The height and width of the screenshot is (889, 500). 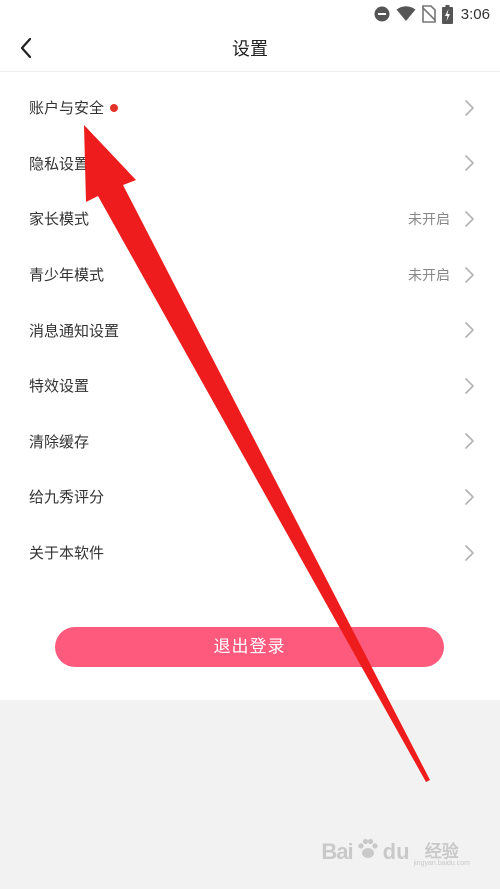 What do you see at coordinates (406, 14) in the screenshot?
I see `wifi-icon` at bounding box center [406, 14].